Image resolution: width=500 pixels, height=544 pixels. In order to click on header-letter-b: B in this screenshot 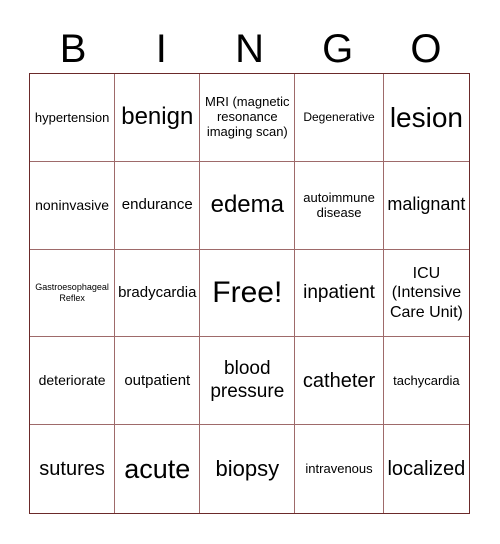, I will do `click(73, 49)`.